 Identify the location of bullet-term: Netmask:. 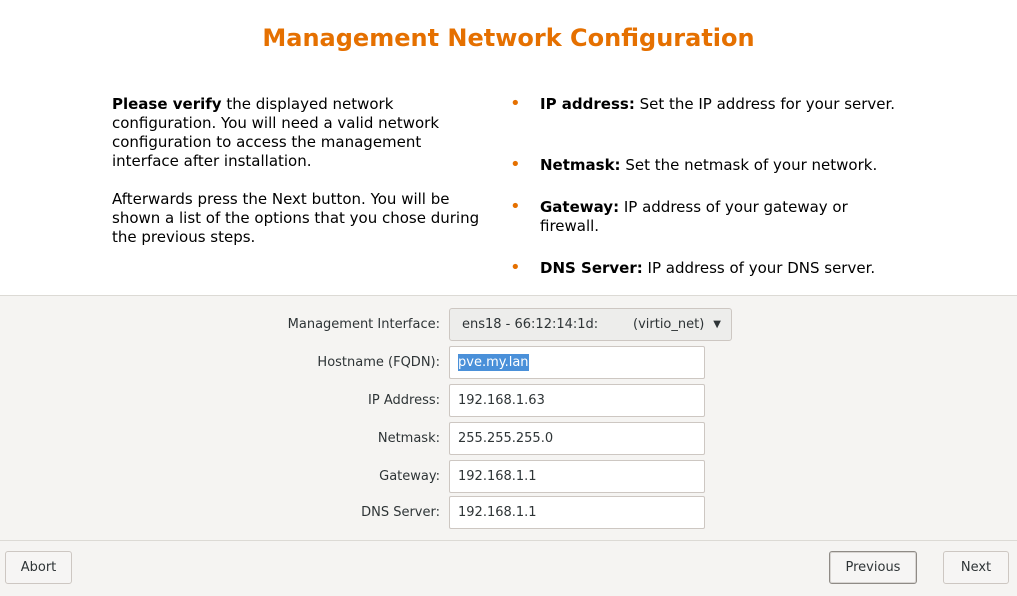
(580, 165).